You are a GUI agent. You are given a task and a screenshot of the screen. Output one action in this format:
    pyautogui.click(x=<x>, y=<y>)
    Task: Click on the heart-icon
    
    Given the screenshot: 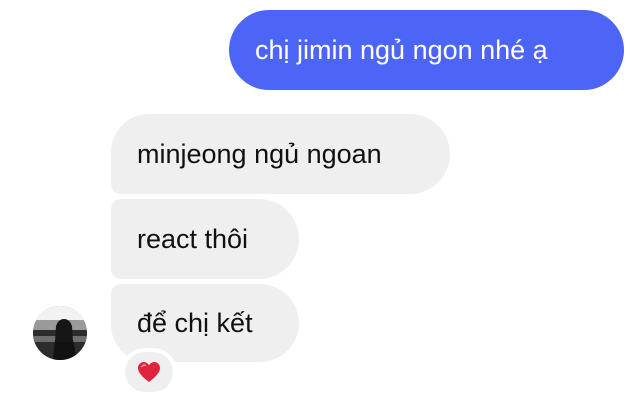 What is the action you would take?
    pyautogui.click(x=149, y=372)
    